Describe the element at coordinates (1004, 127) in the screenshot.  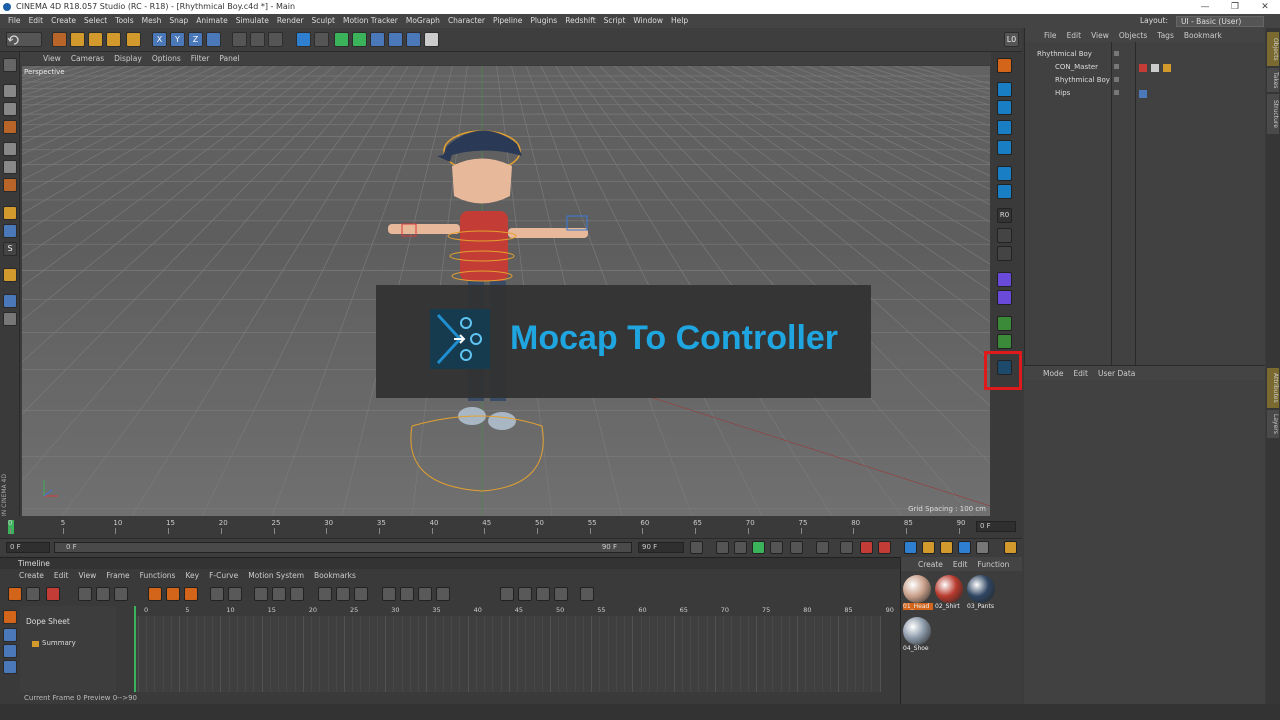
I see `character-tool-icon` at that location.